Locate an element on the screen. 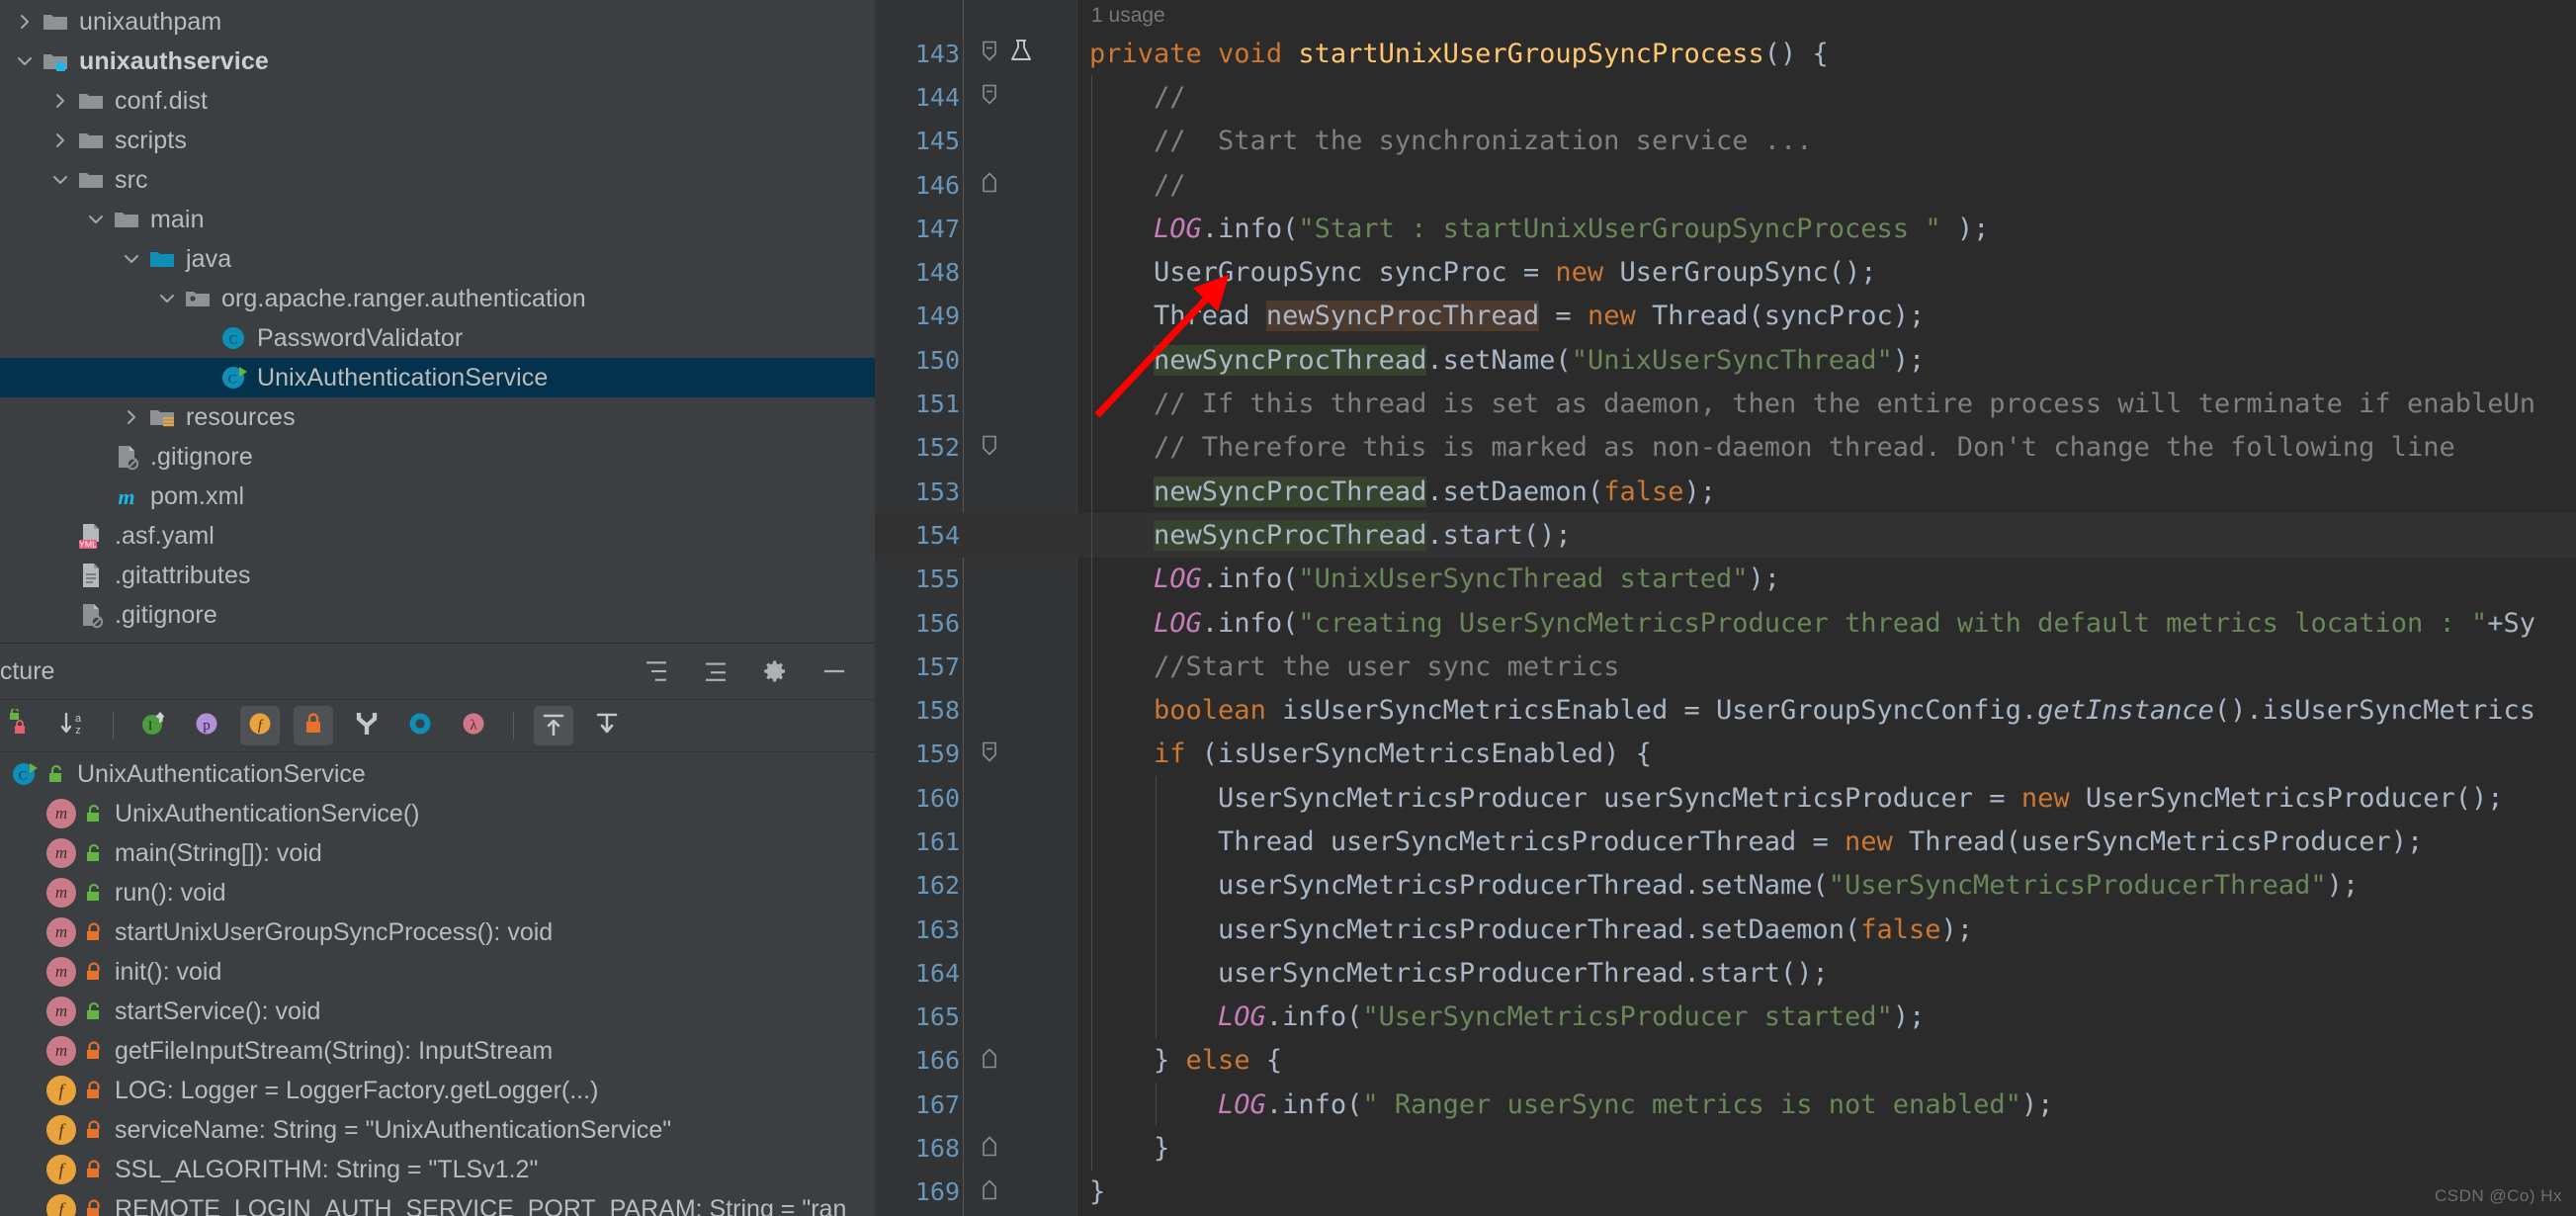 The height and width of the screenshot is (1216, 2576). gutter-line: 144 is located at coordinates (976, 97).